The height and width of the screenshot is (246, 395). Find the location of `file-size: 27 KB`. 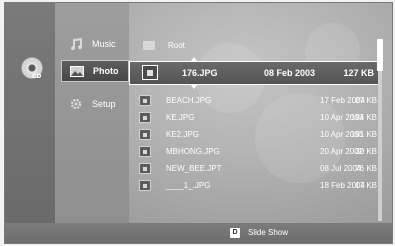

file-size: 27 KB is located at coordinates (366, 100).